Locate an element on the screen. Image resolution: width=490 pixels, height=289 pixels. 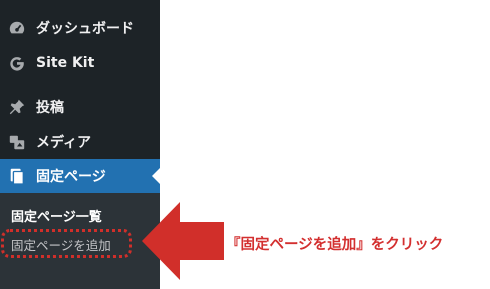
dashboard-icon is located at coordinates (17, 28).